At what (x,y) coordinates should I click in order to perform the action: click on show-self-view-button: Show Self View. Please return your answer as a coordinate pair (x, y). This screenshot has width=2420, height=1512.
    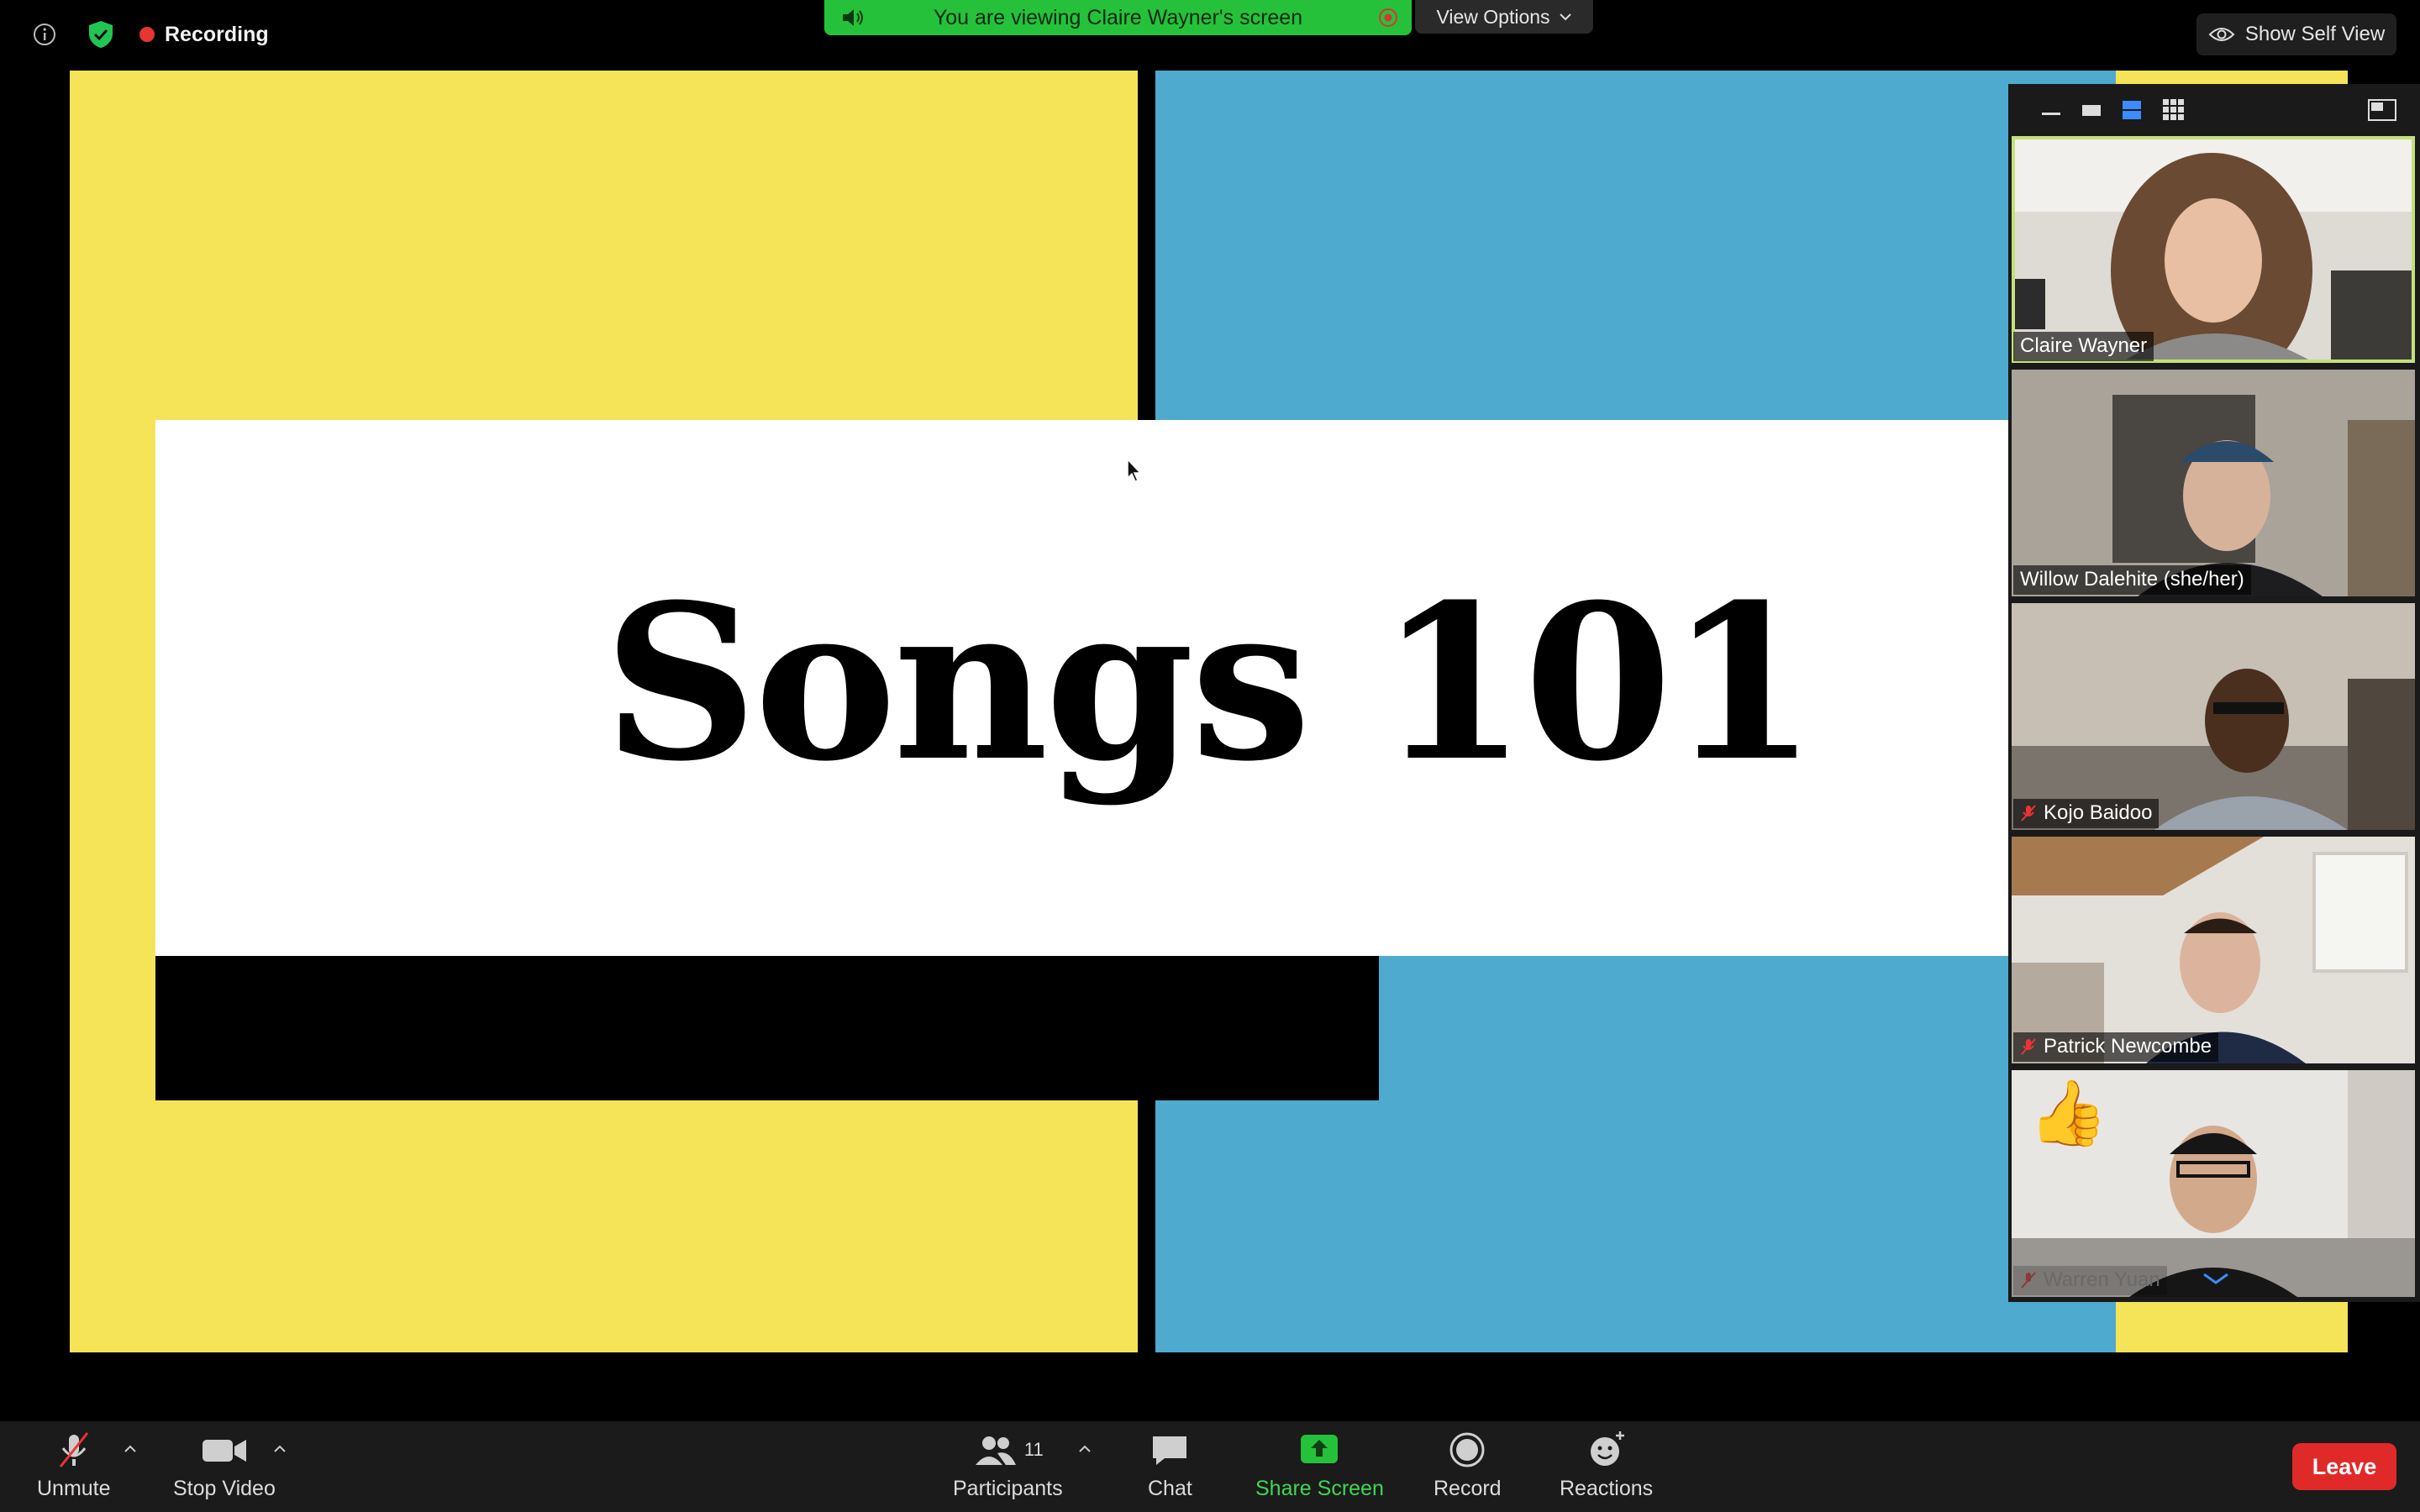
    Looking at the image, I should click on (2296, 34).